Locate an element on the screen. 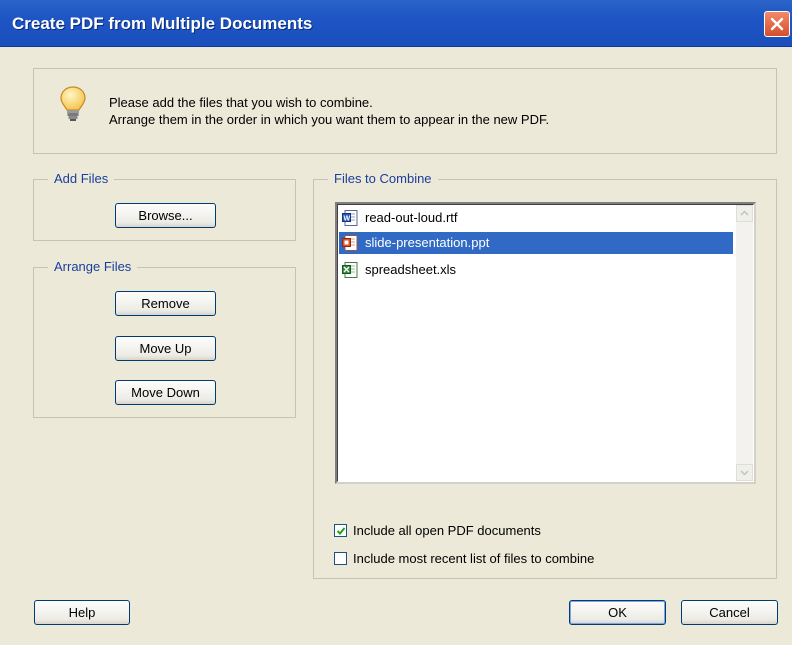 The width and height of the screenshot is (792, 645). include-open-pdf-option: Include all open PDF documents is located at coordinates (454, 532).